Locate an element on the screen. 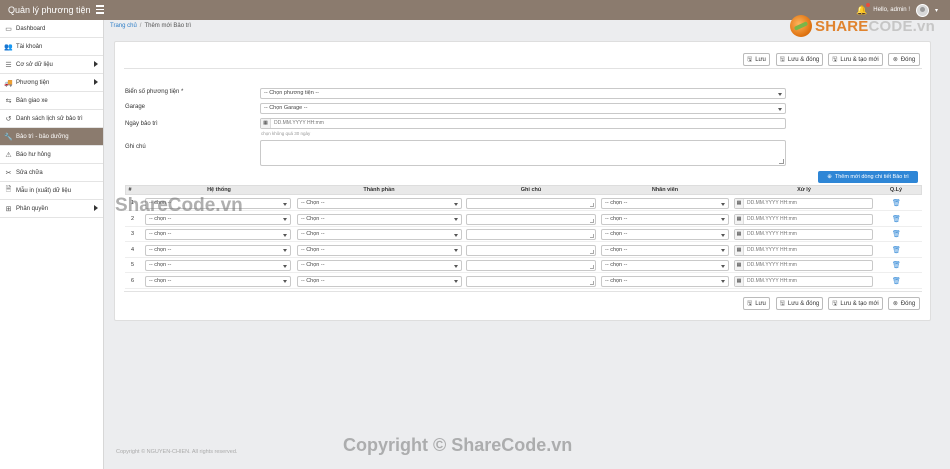 The image size is (950, 469). breadcrumb-current: Thêm mới Bảo trì is located at coordinates (168, 26).